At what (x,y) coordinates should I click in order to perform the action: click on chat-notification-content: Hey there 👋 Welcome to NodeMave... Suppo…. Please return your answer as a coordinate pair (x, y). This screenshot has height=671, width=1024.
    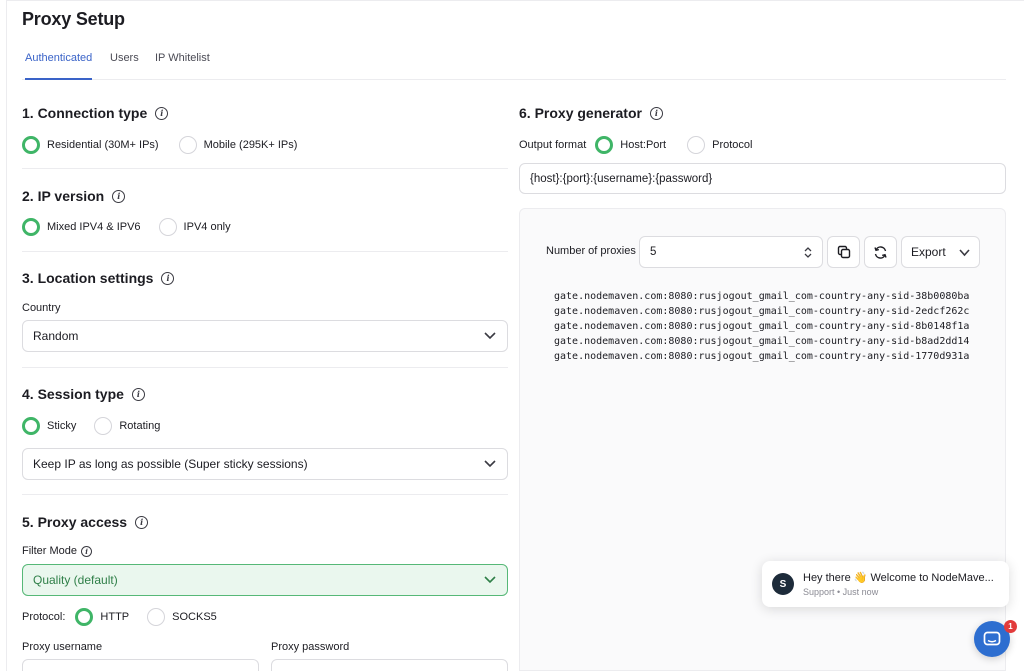
    Looking at the image, I should click on (898, 584).